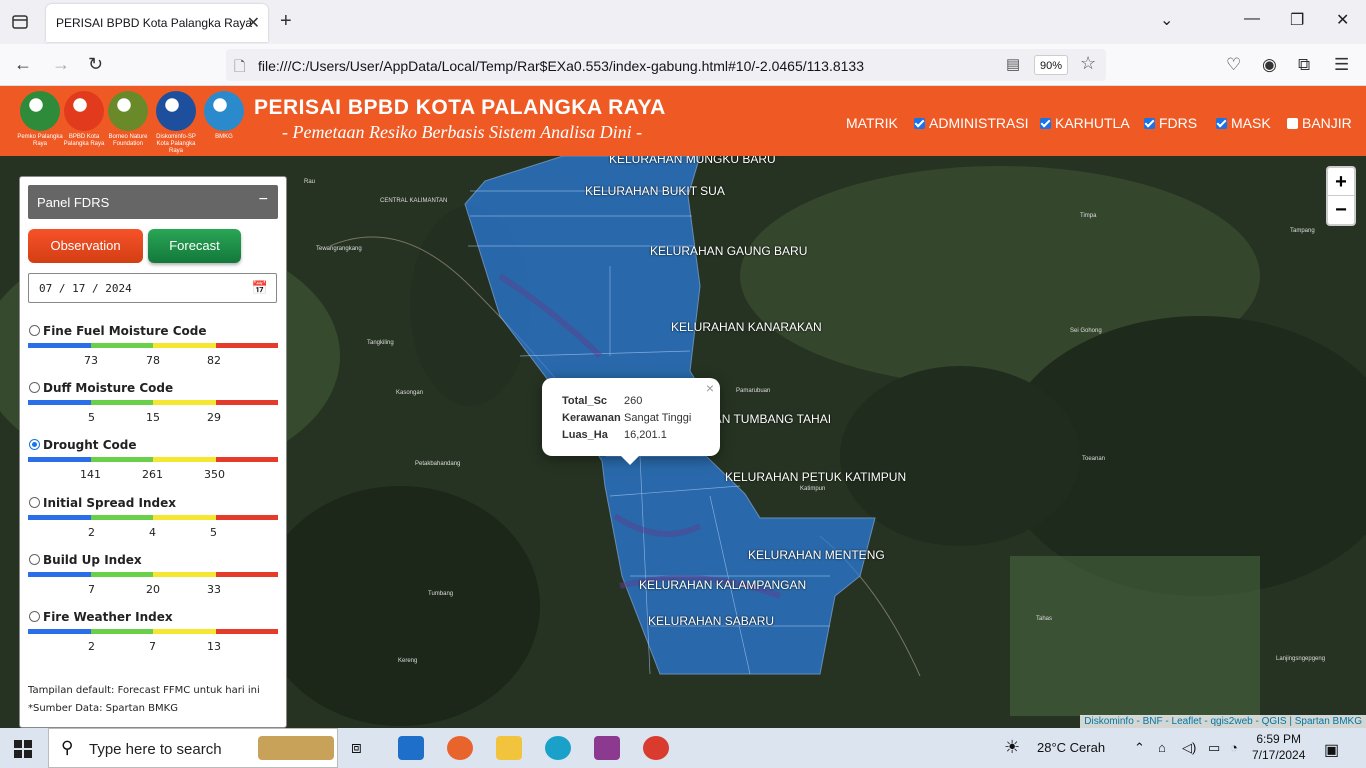  What do you see at coordinates (23, 64) in the screenshot?
I see `back-icon: ←` at bounding box center [23, 64].